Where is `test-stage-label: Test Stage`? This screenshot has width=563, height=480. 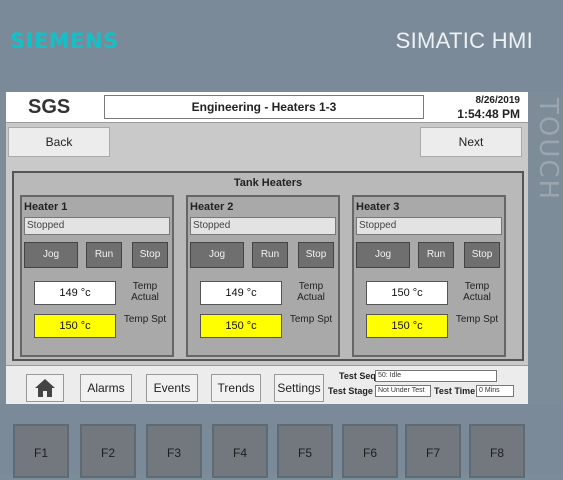
test-stage-label: Test Stage is located at coordinates (350, 391).